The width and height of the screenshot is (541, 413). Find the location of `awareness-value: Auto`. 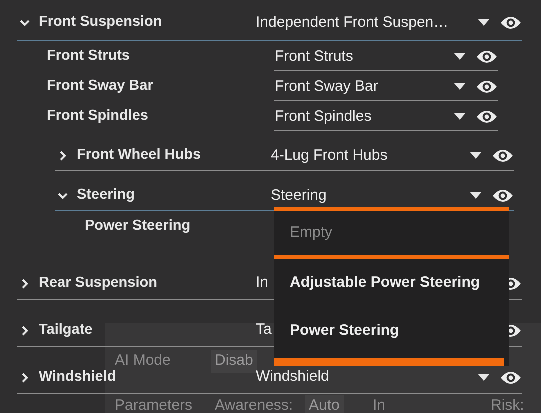

awareness-value: Auto is located at coordinates (324, 404).